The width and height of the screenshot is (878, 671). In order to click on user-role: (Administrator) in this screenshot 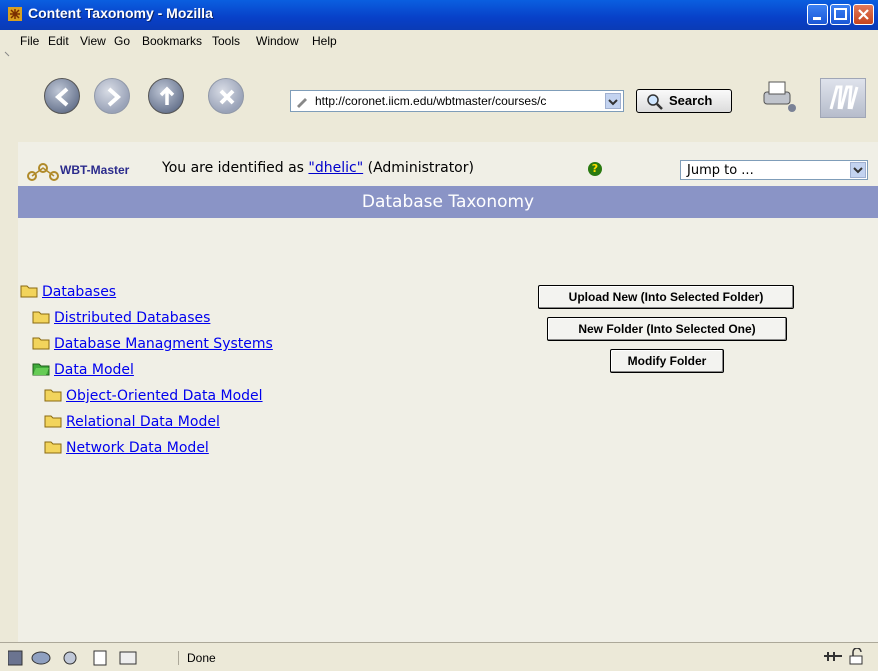, I will do `click(420, 168)`.